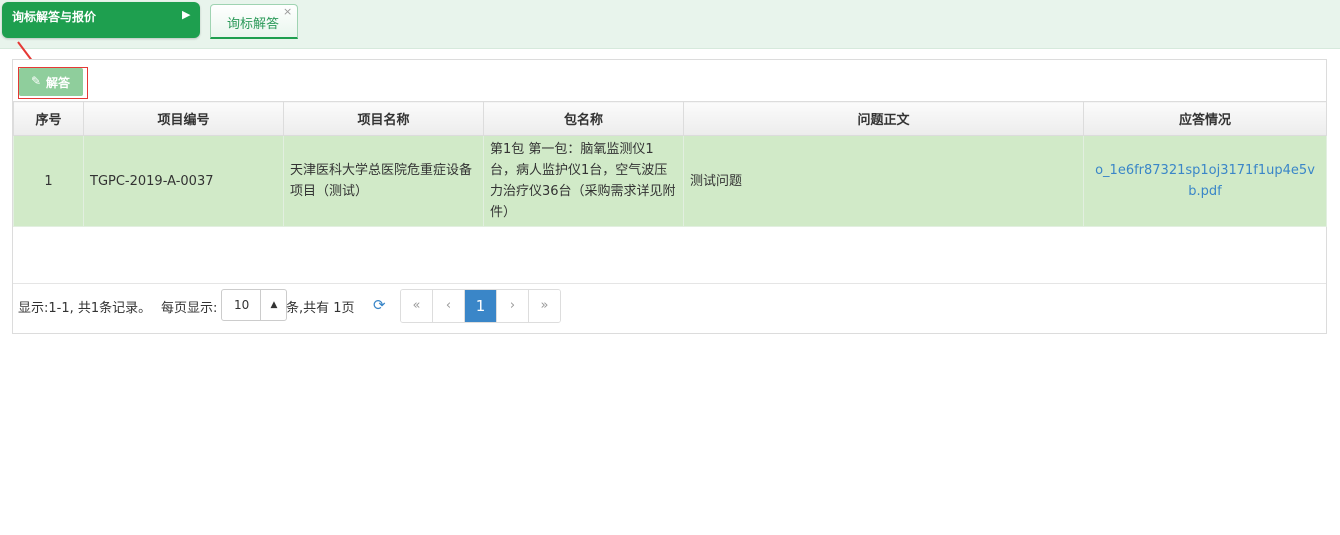 The width and height of the screenshot is (1340, 535). Describe the element at coordinates (544, 306) in the screenshot. I see `pager-last-button: »` at that location.